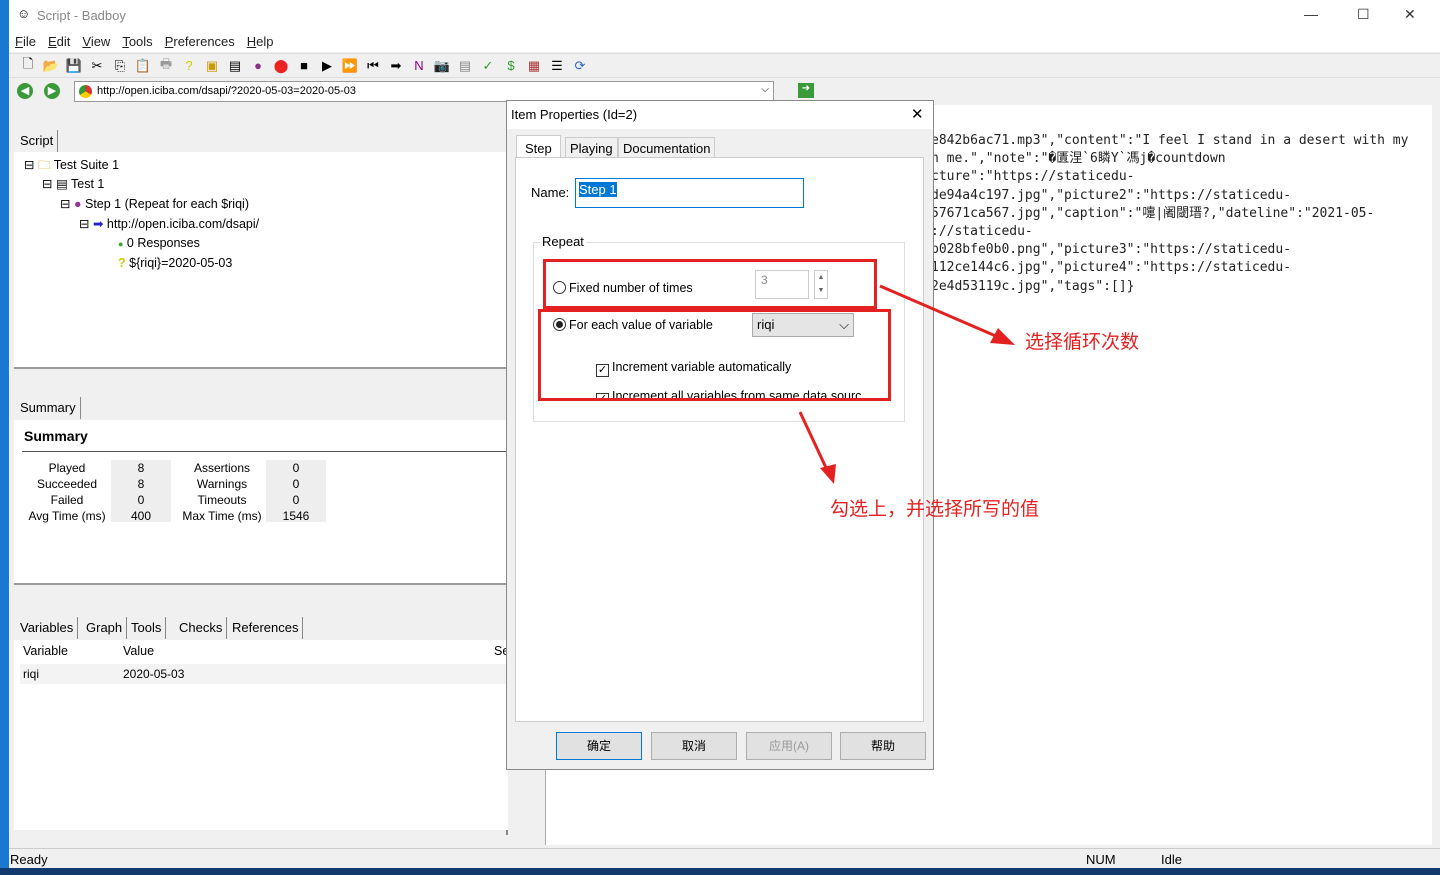 The height and width of the screenshot is (875, 1440). Describe the element at coordinates (935, 509) in the screenshot. I see `annotation-text-2: 勾选上，并选择所写的值` at that location.